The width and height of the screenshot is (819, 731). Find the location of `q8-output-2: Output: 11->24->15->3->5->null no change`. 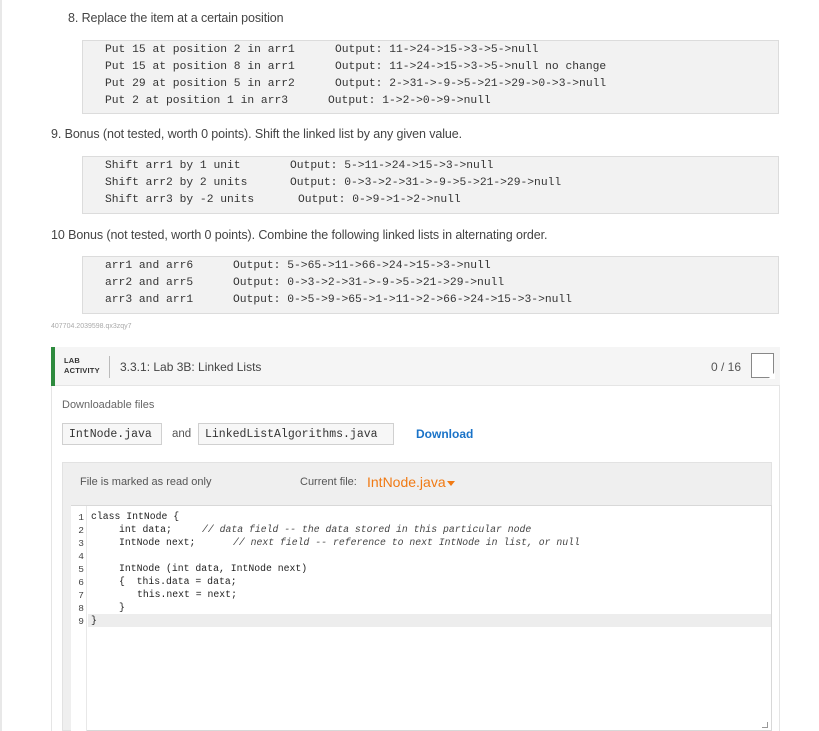

q8-output-2: Output: 11->24->15->3->5->null no change is located at coordinates (471, 67).